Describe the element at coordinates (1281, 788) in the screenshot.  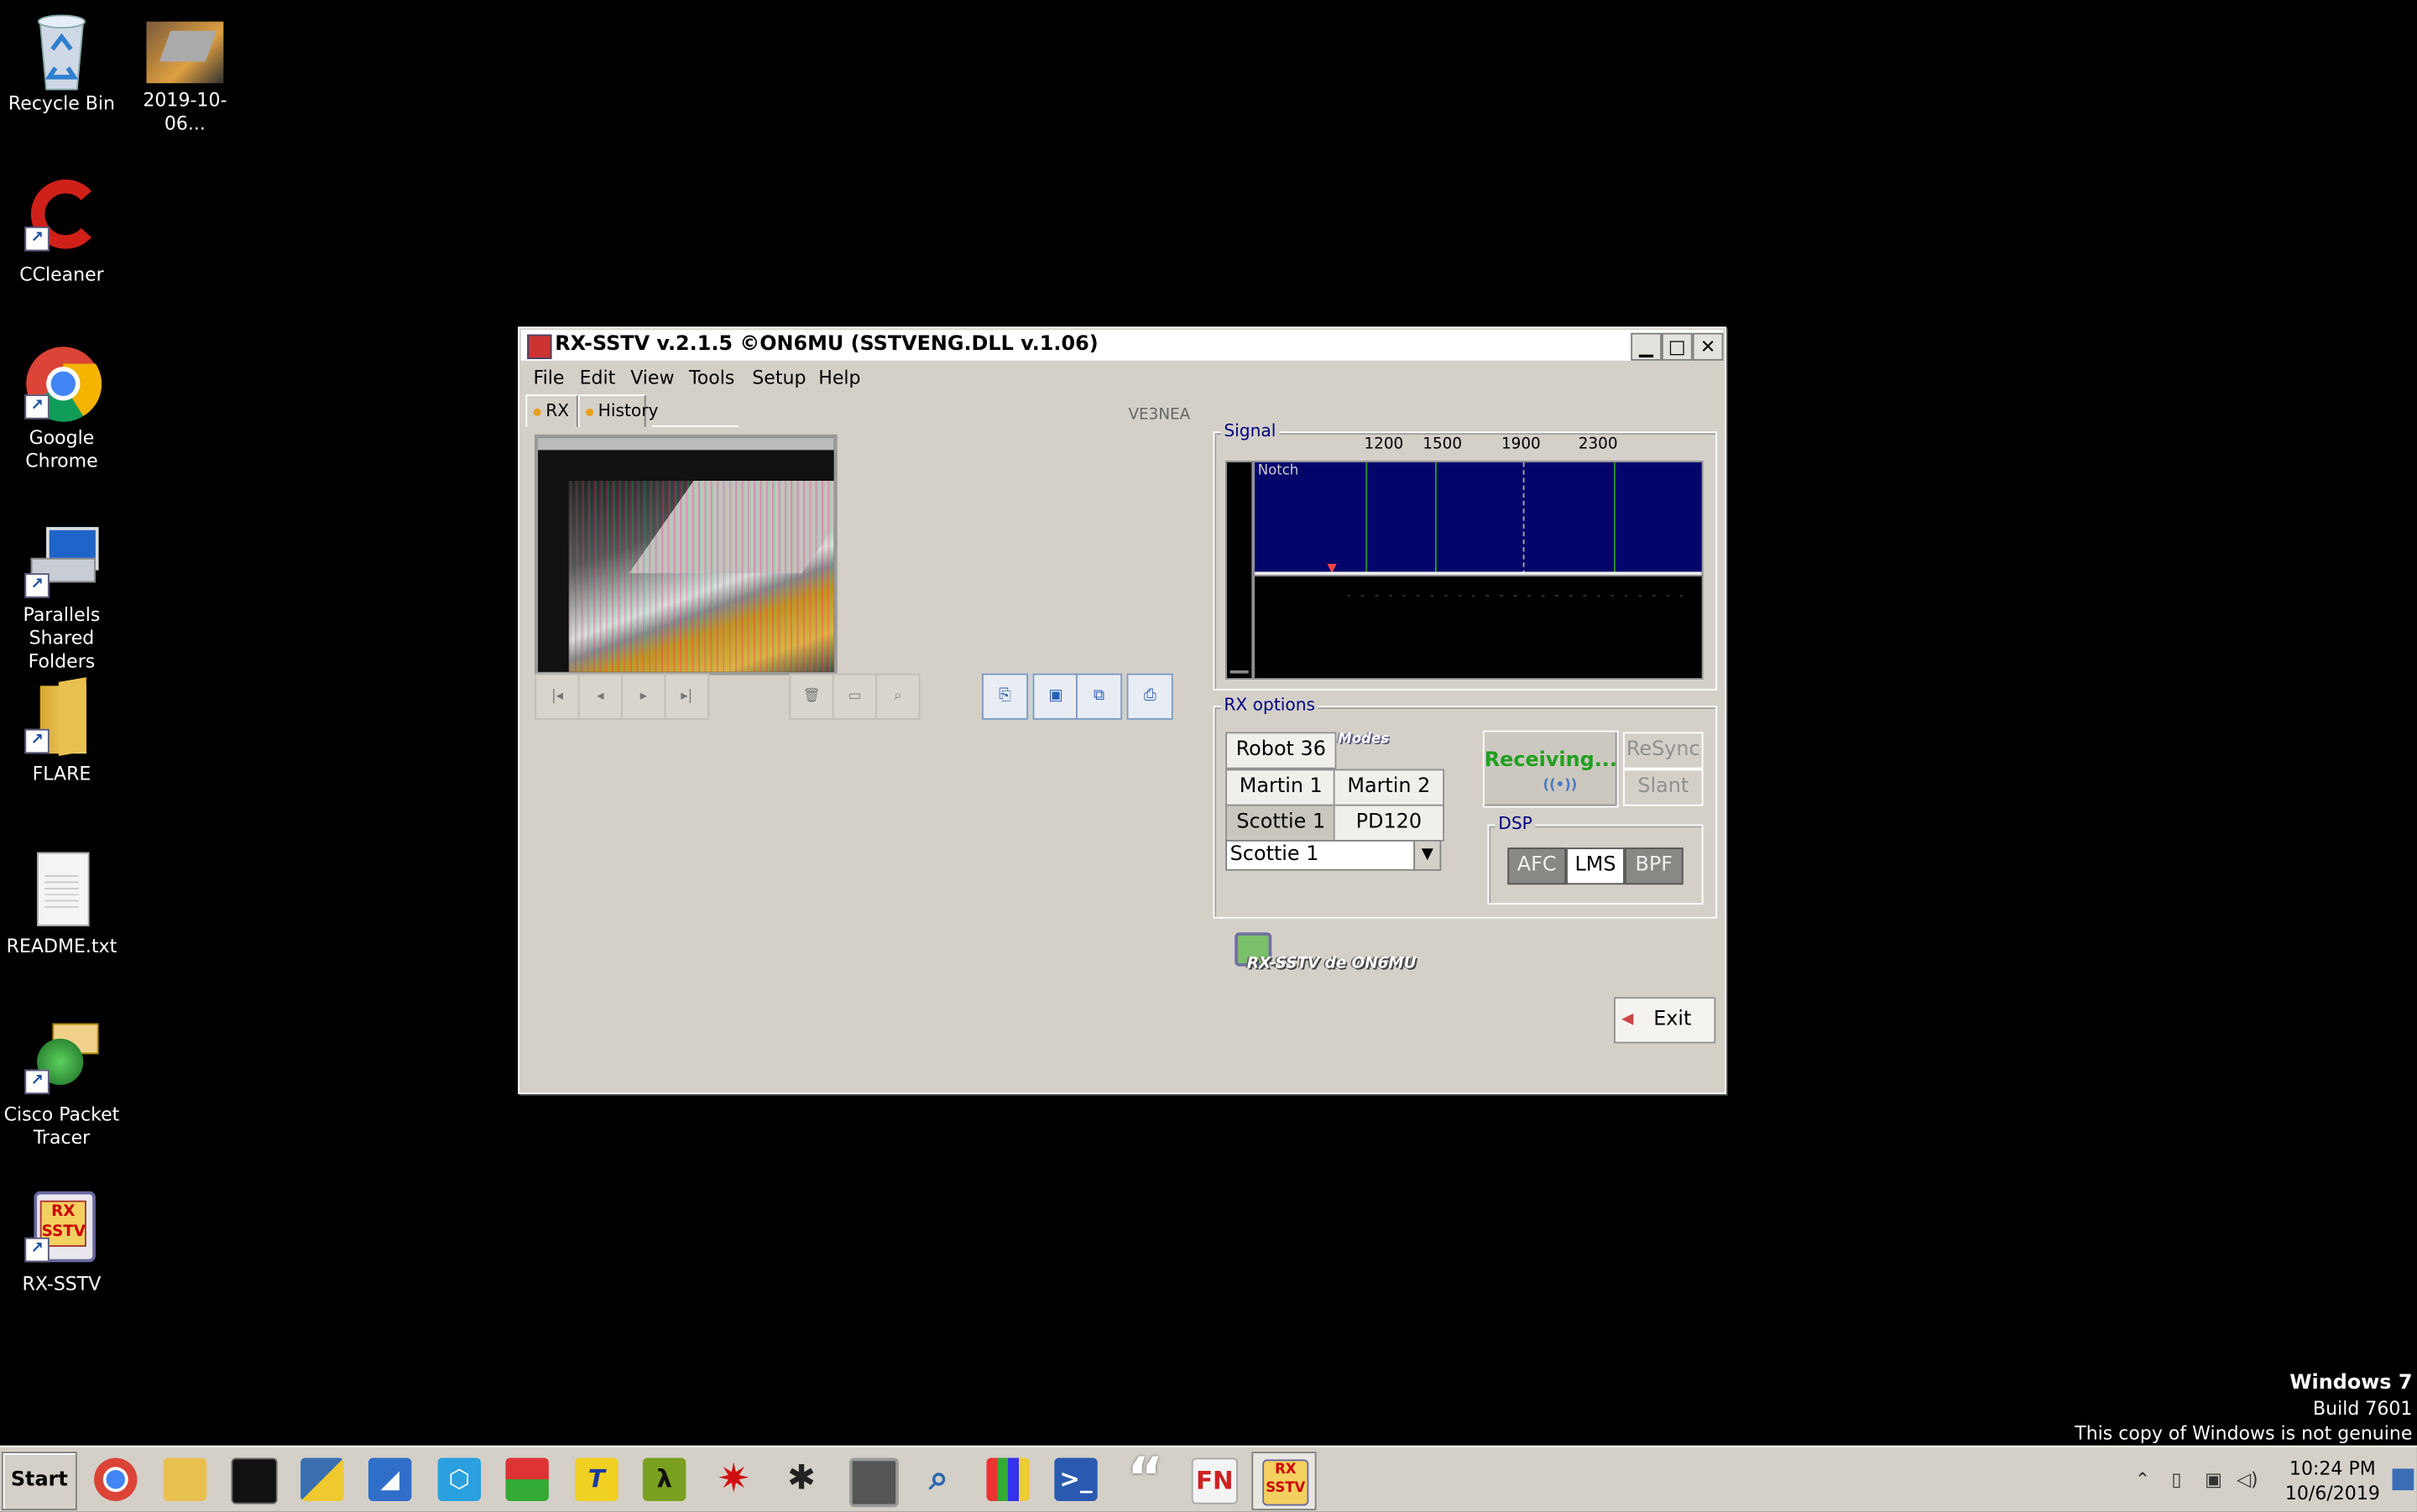
I see `mode-martin1-button: Martin 1` at that location.